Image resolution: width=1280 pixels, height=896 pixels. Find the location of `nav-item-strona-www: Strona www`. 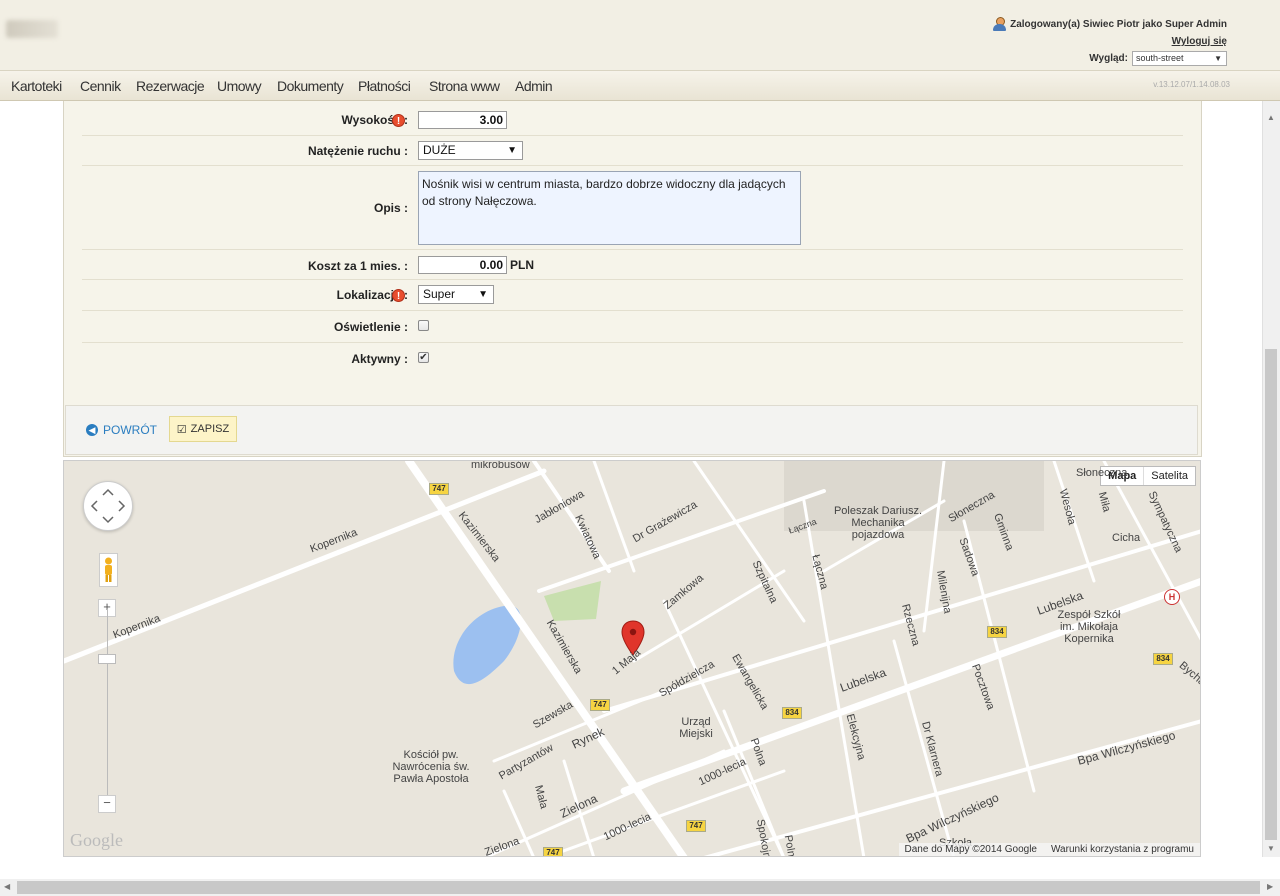

nav-item-strona-www: Strona www is located at coordinates (464, 86).